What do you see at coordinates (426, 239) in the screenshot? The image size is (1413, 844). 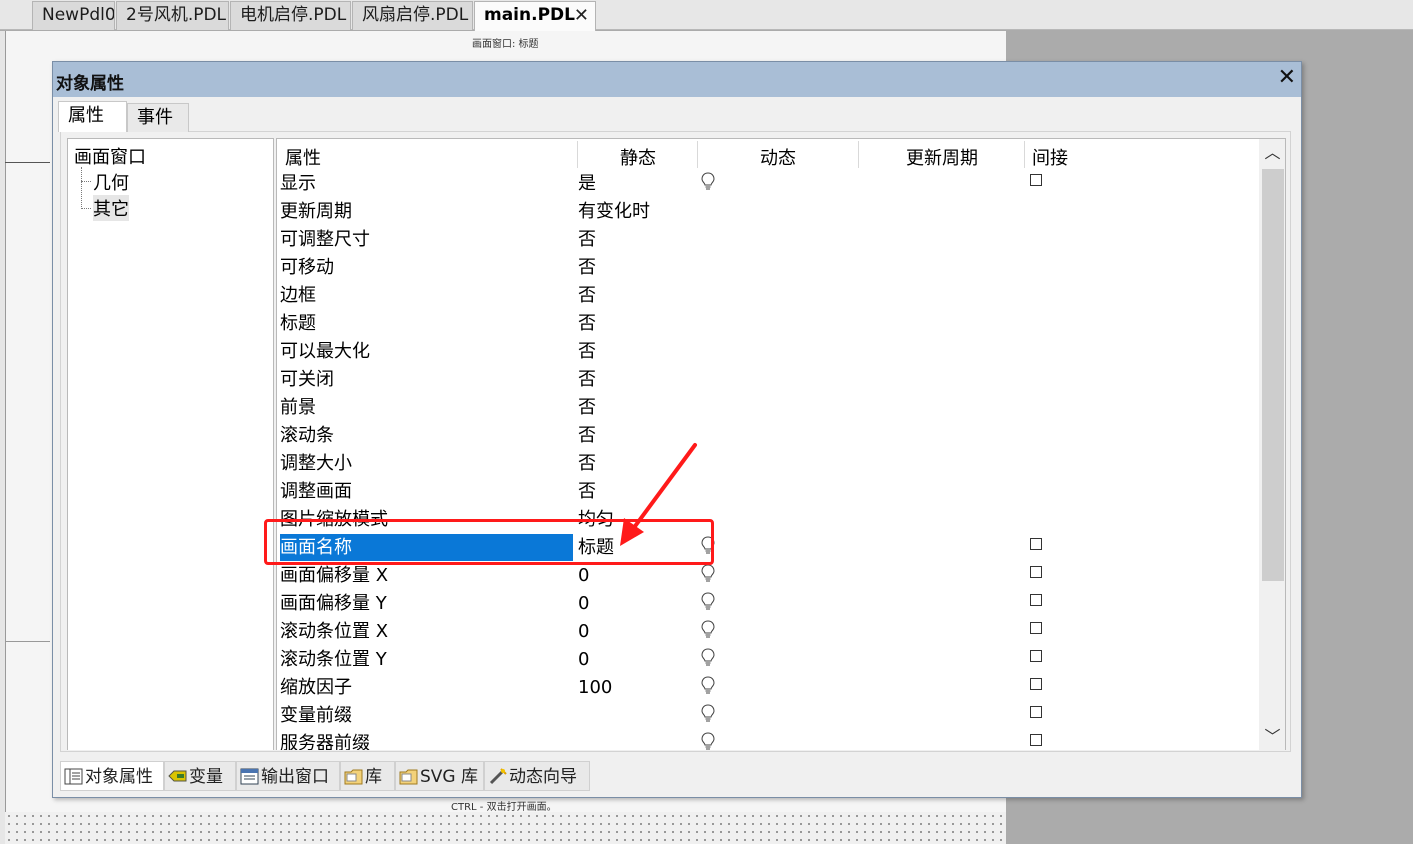 I see `property-name: 可调整尺寸` at bounding box center [426, 239].